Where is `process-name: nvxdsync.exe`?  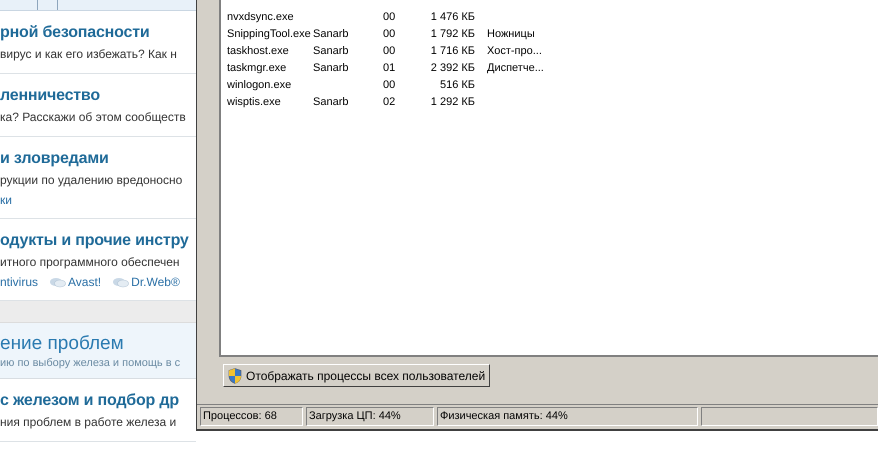 process-name: nvxdsync.exe is located at coordinates (260, 18).